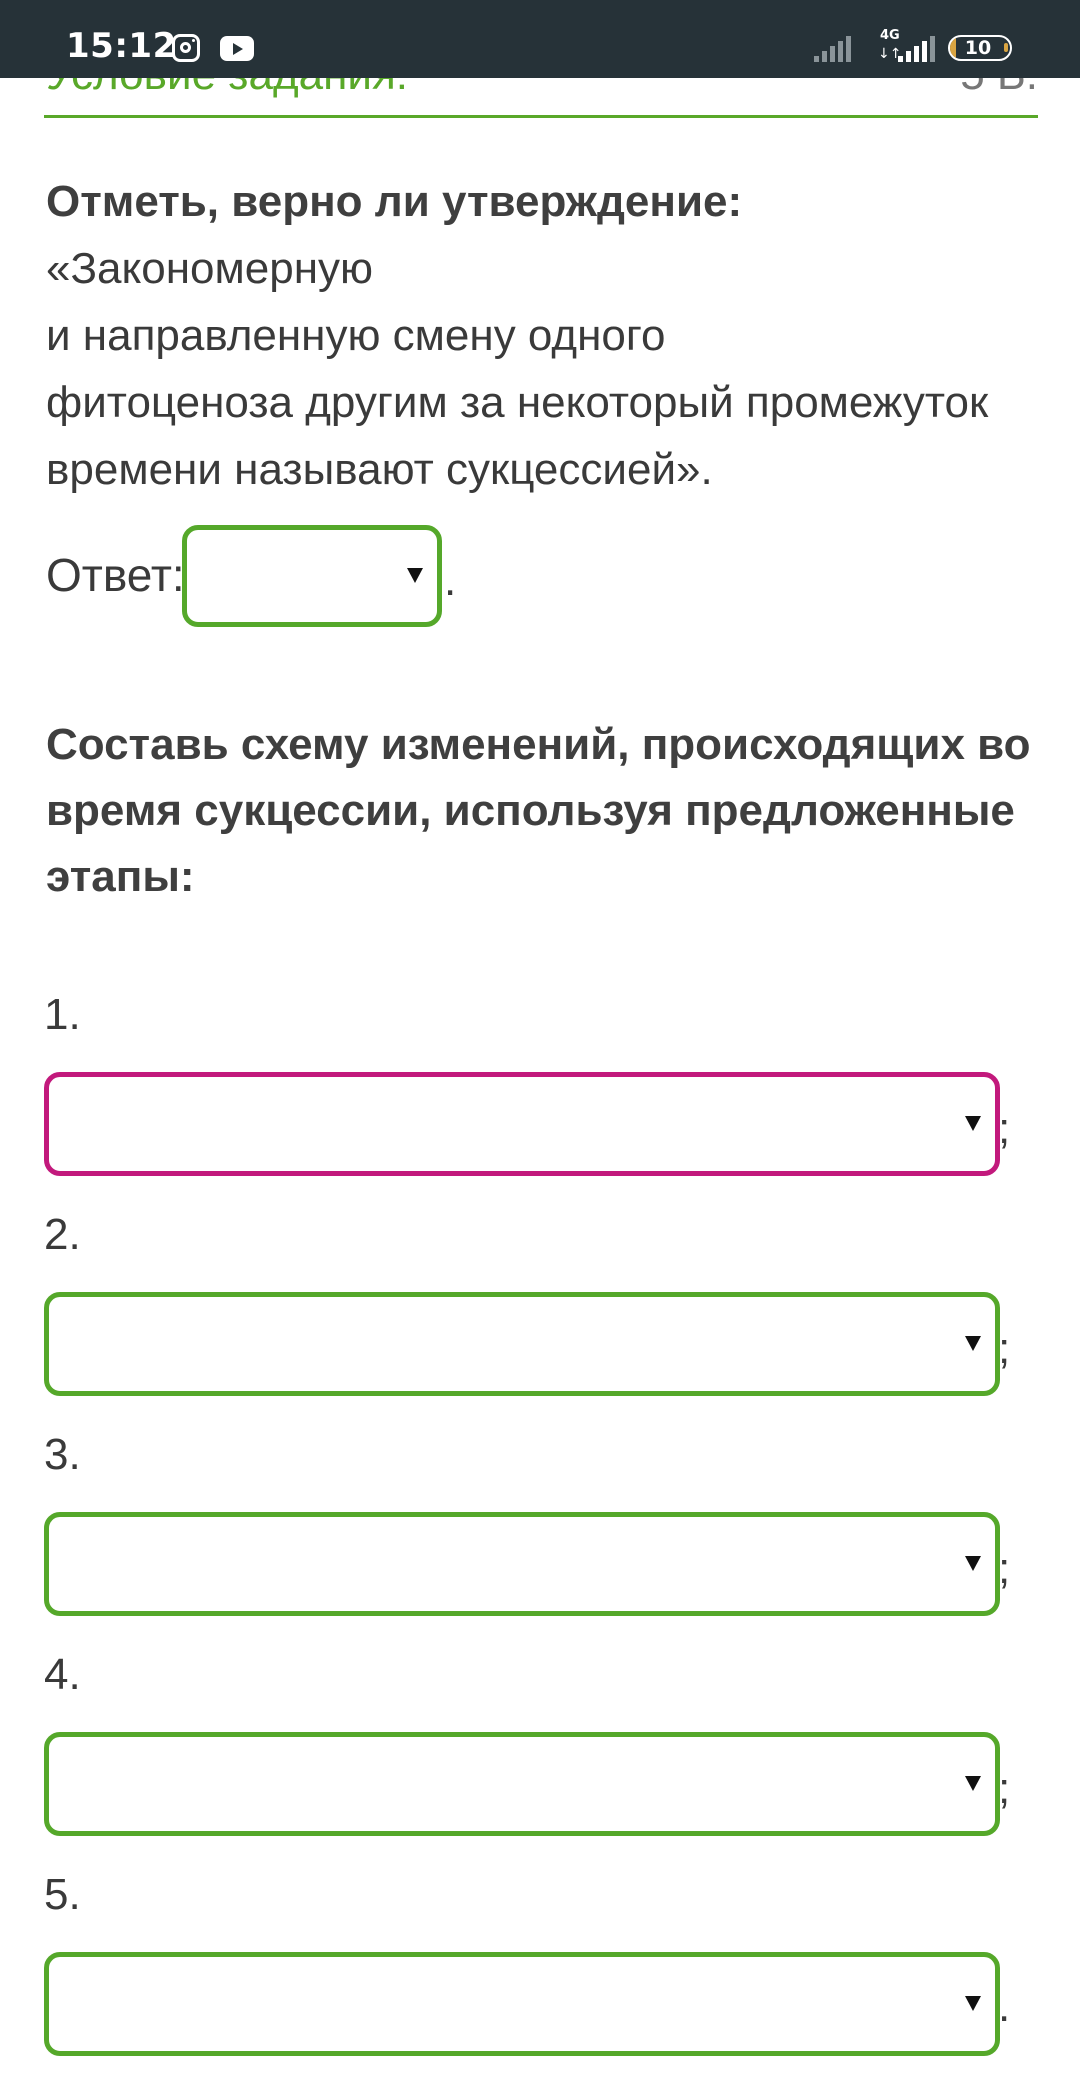  What do you see at coordinates (120, 876) in the screenshot?
I see `scheme-heading-line-3: этапы:` at bounding box center [120, 876].